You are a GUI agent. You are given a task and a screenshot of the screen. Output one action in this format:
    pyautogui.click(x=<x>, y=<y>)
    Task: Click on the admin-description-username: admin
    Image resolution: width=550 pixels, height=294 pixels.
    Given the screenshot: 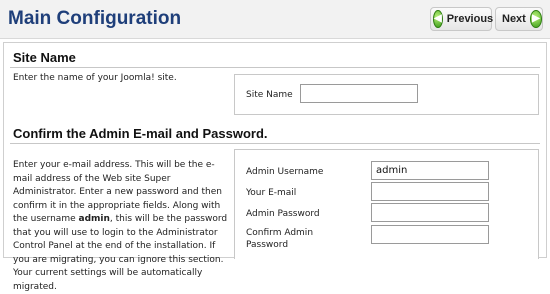 What is the action you would take?
    pyautogui.click(x=94, y=219)
    